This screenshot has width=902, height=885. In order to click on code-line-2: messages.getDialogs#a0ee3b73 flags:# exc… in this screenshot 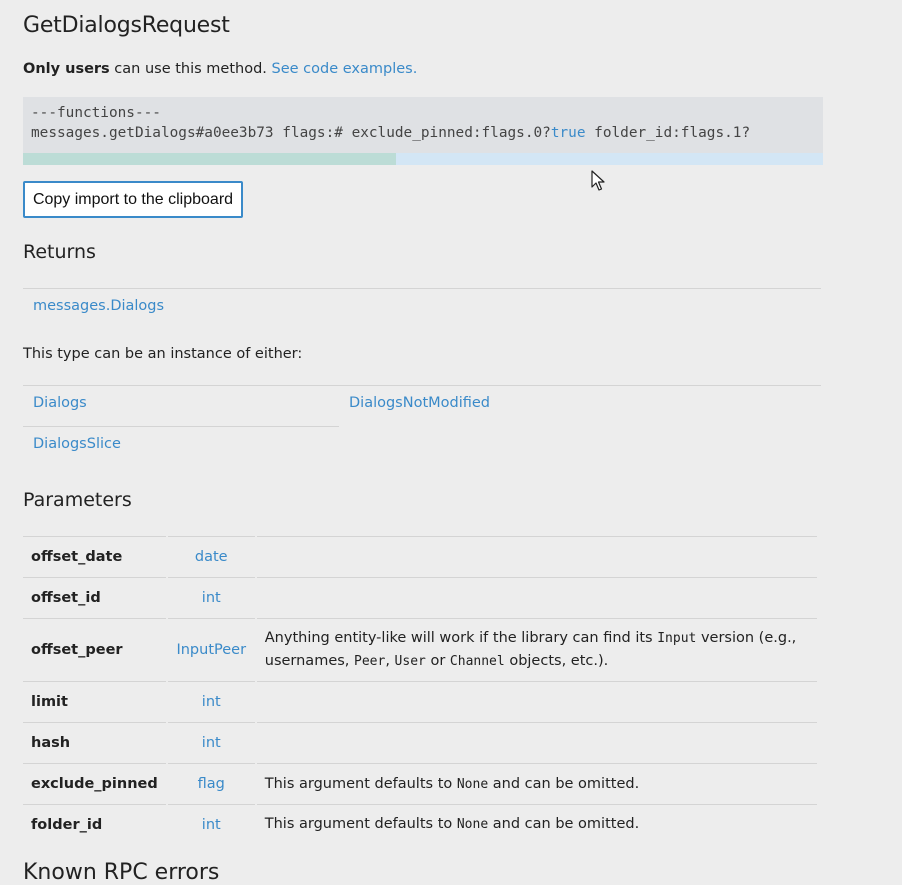, I will do `click(390, 133)`.